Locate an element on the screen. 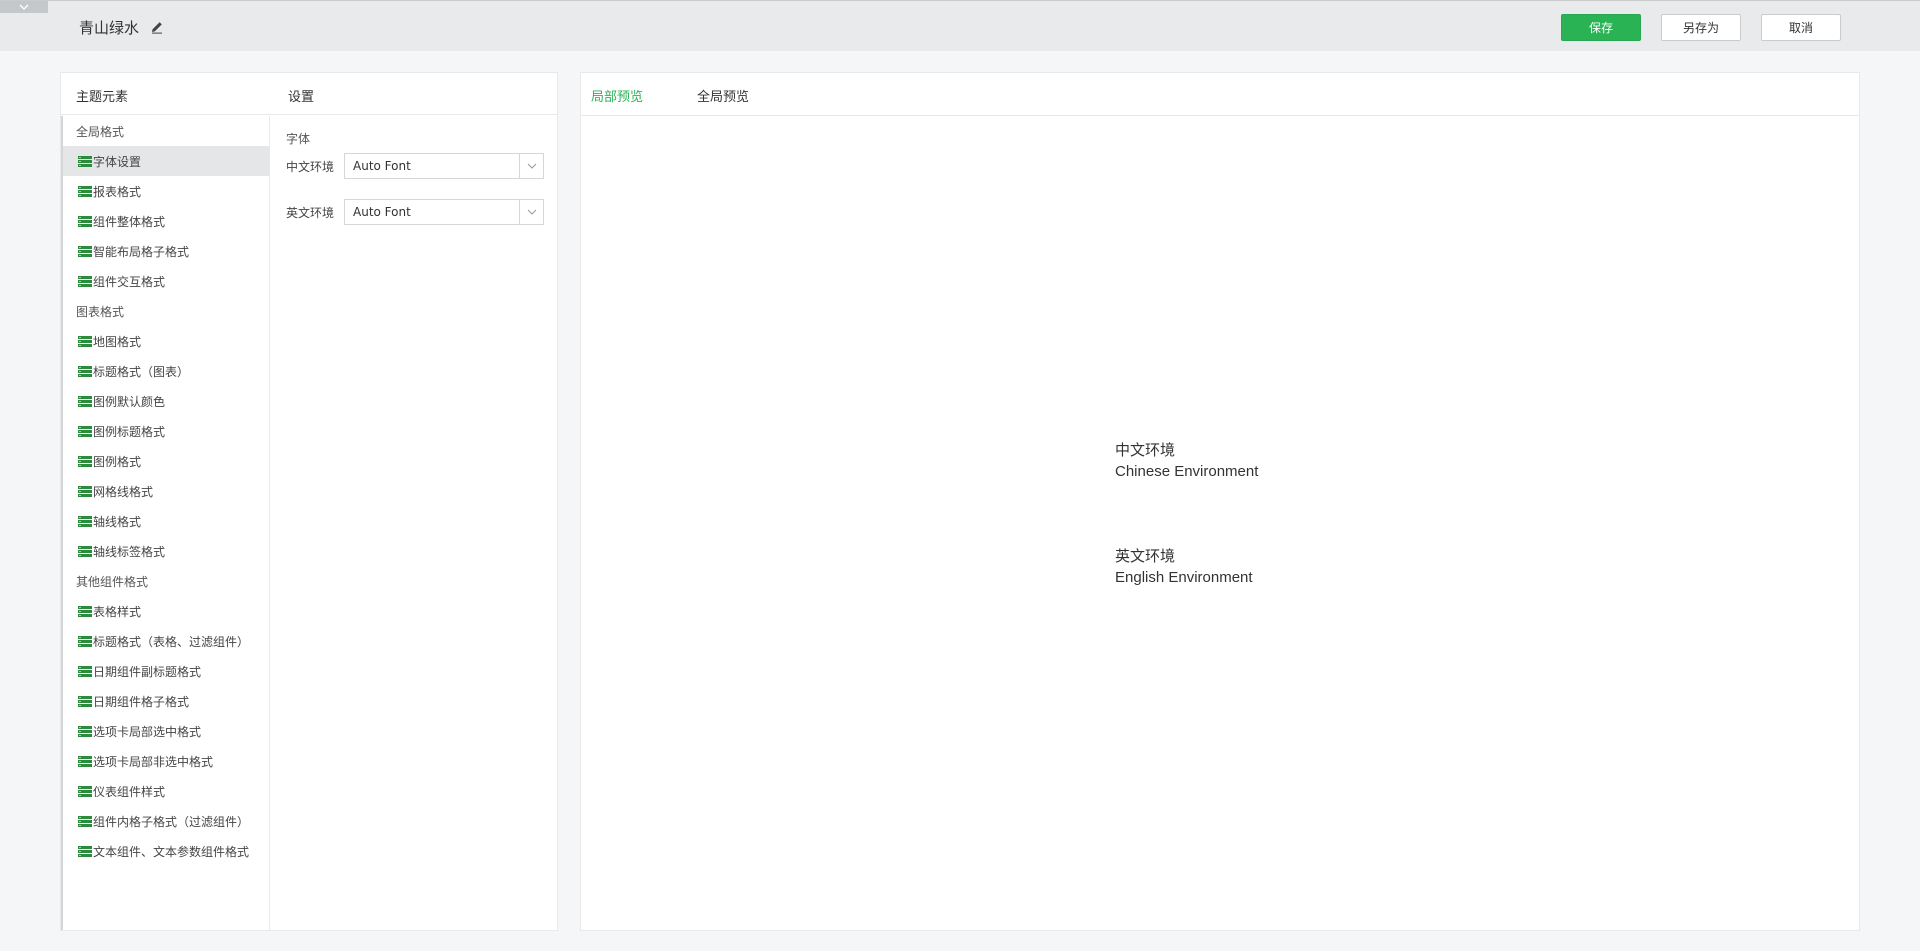 Image resolution: width=1920 pixels, height=951 pixels. element-list-item: 图例标题格式 is located at coordinates (166, 431).